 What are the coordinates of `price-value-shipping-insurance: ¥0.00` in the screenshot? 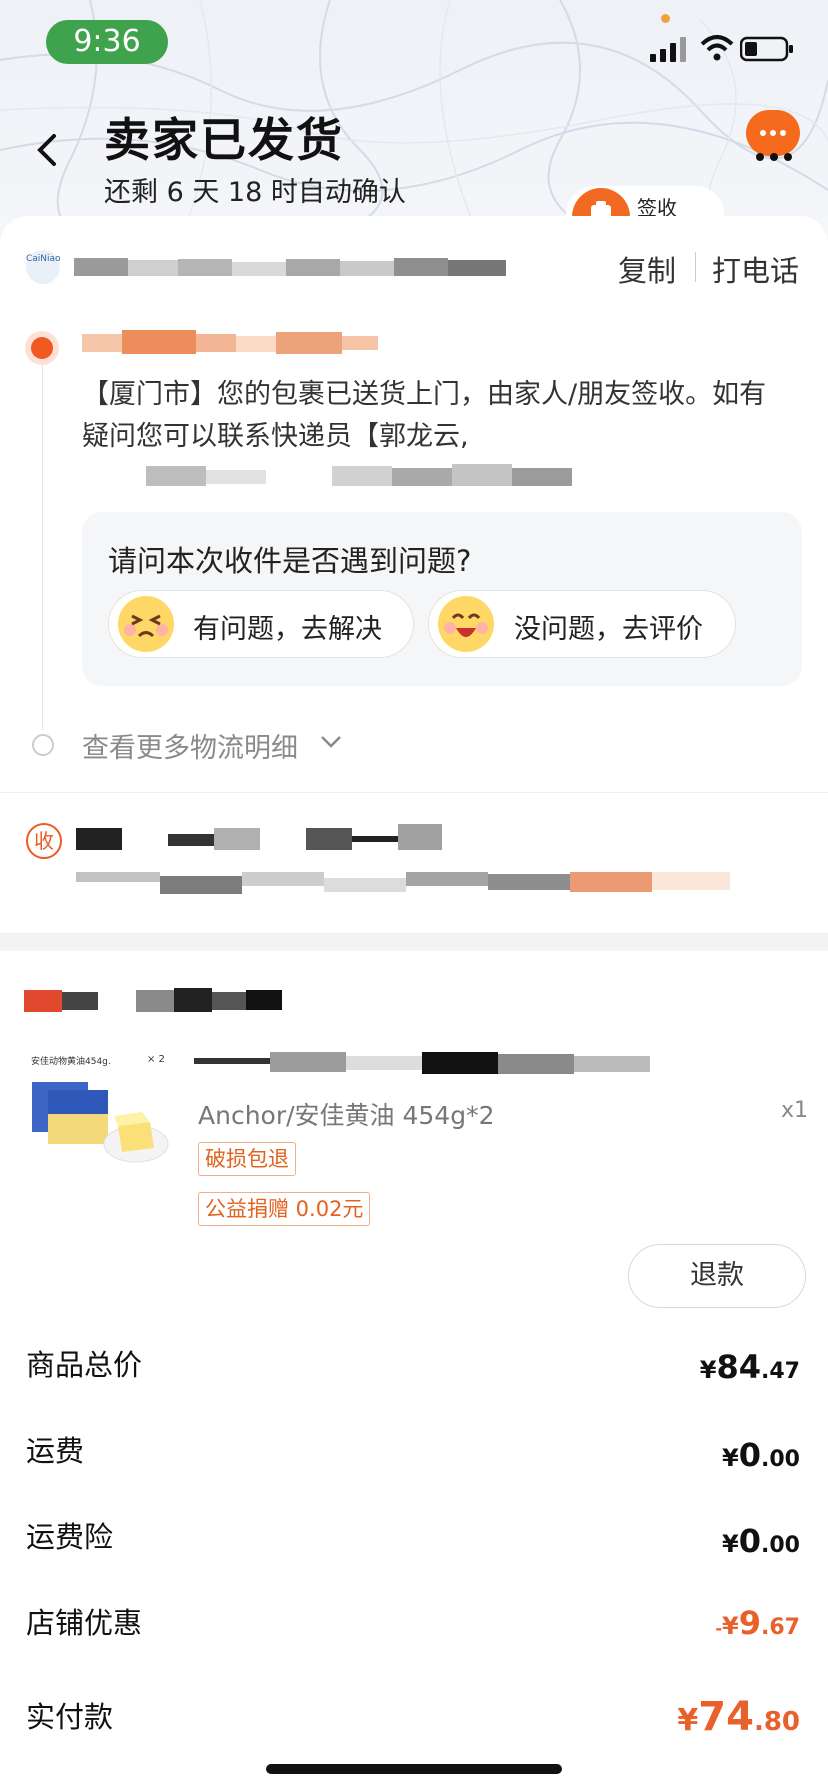 It's located at (761, 1541).